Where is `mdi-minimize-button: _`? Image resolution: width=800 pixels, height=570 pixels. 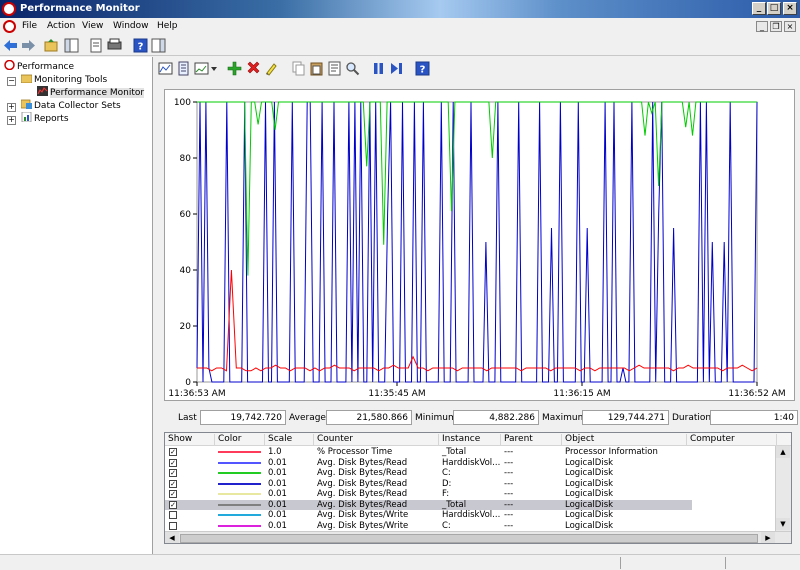
mdi-minimize-button: _ is located at coordinates (762, 26).